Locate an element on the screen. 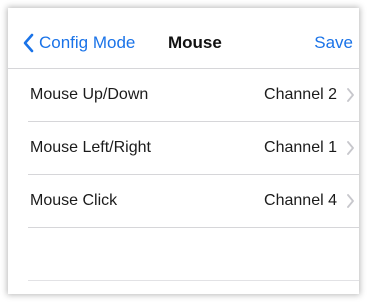 Image resolution: width=369 pixels, height=302 pixels. row-label: Mouse Left/Right is located at coordinates (90, 147).